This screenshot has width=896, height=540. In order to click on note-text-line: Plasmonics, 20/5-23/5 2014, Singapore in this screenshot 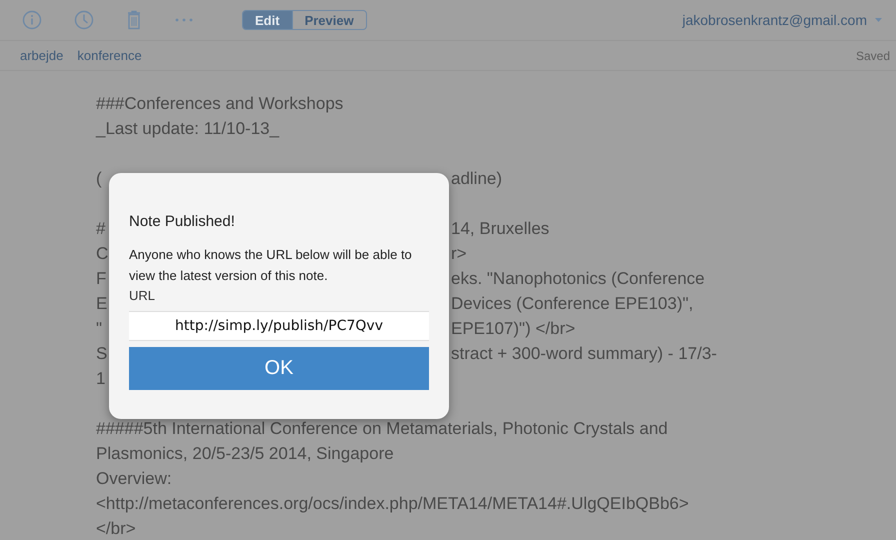, I will do `click(245, 454)`.